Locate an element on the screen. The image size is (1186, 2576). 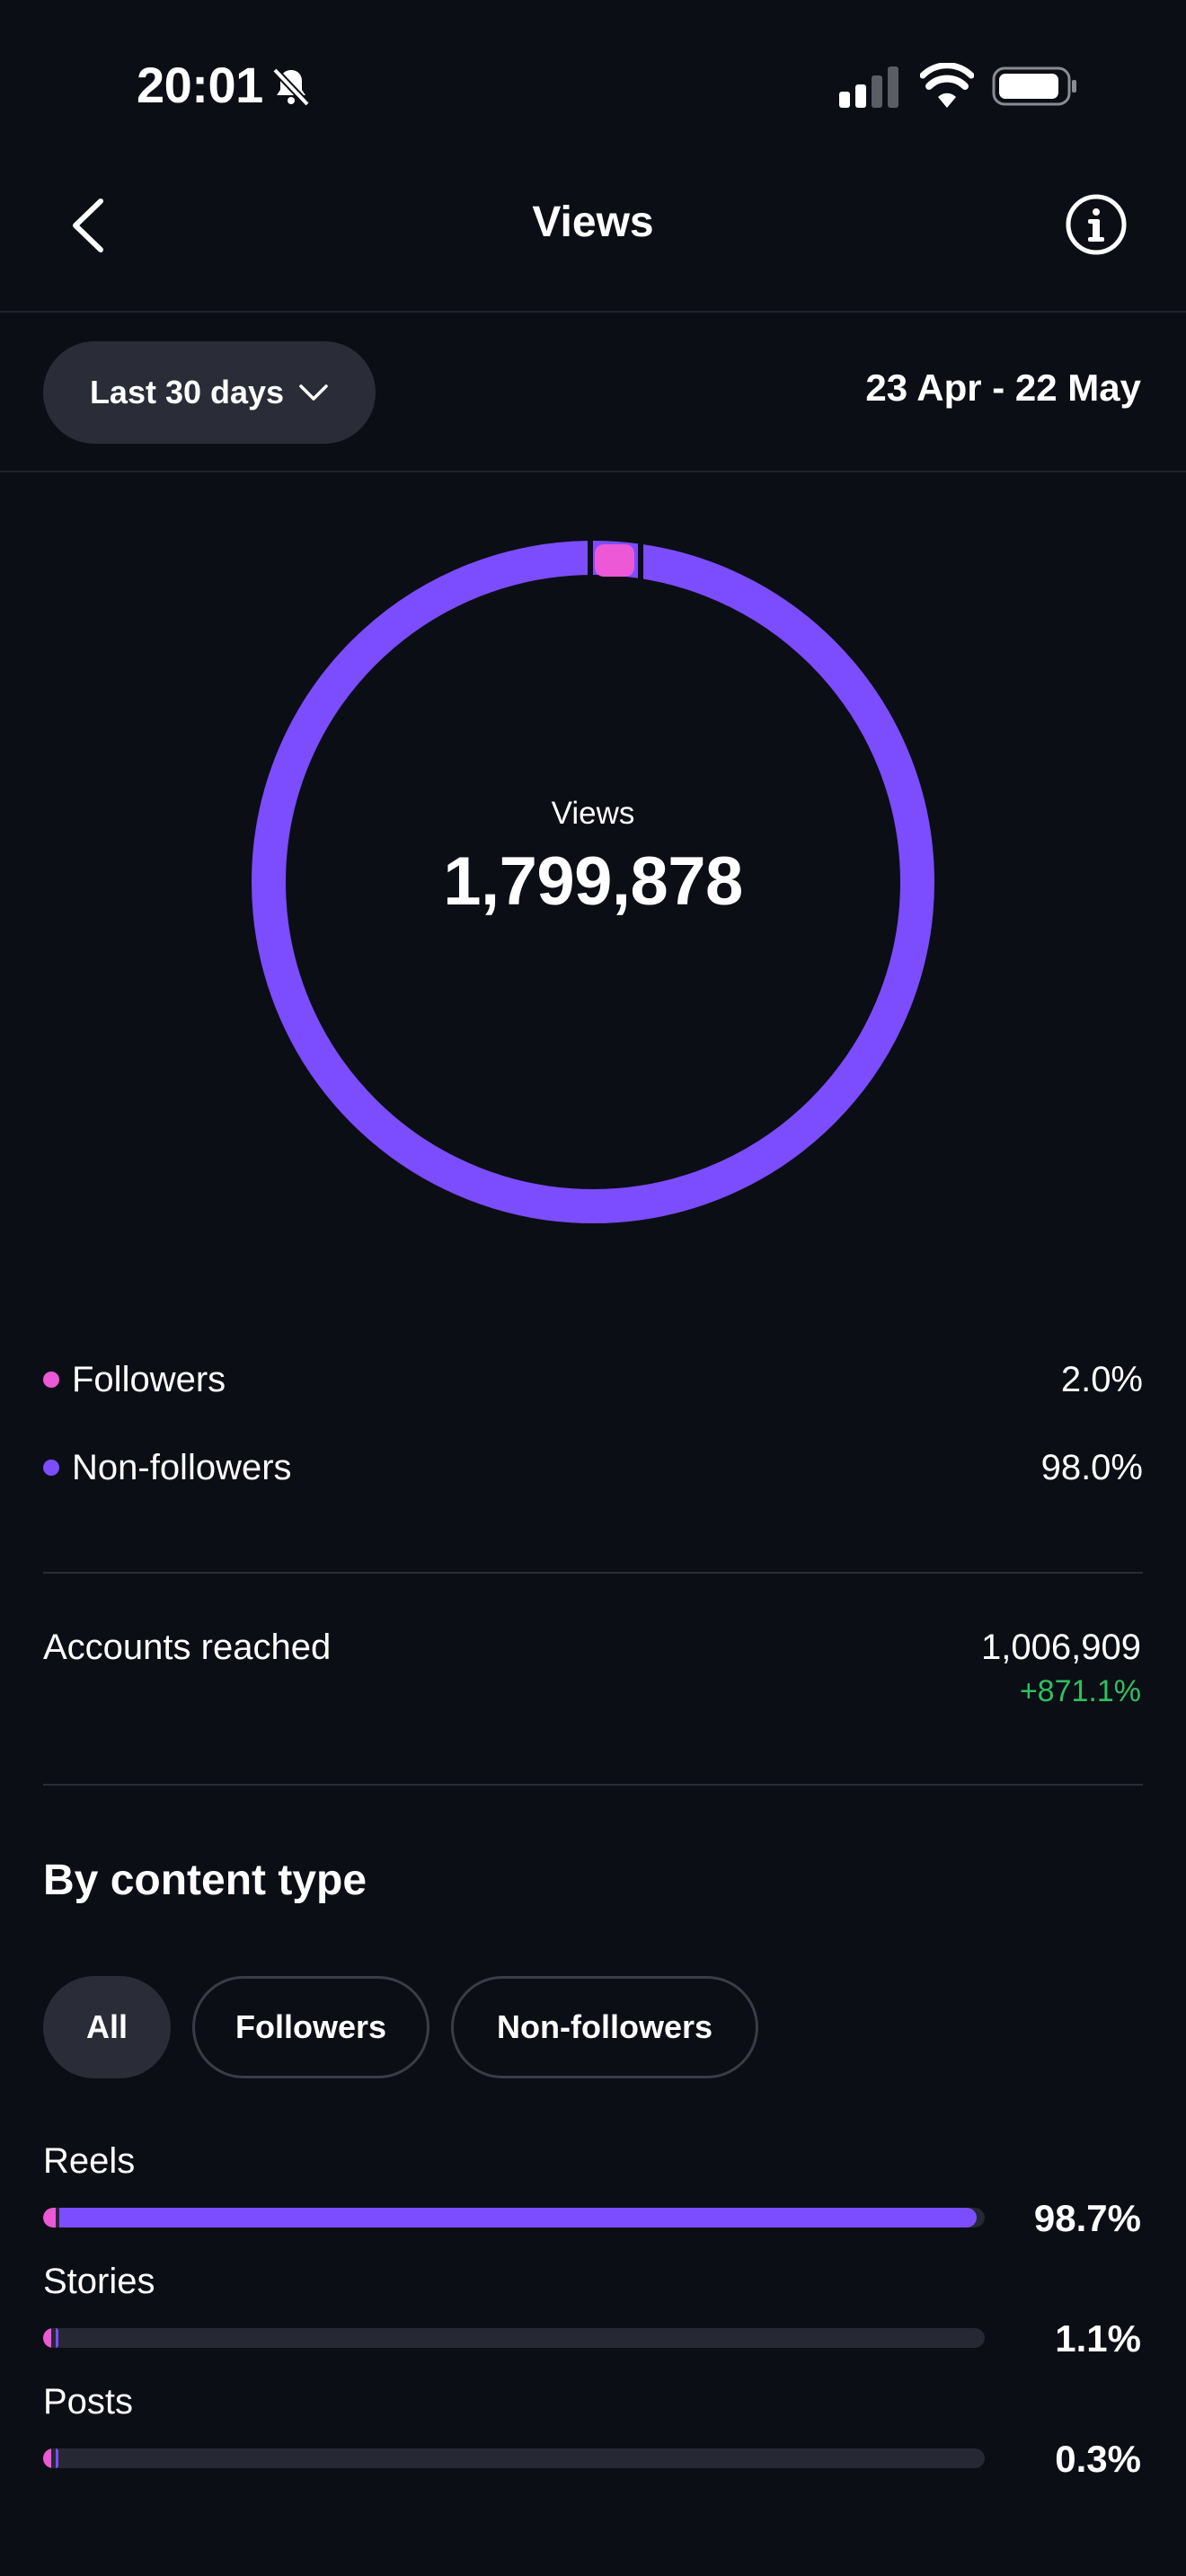
chip-followers: Followers is located at coordinates (310, 2027).